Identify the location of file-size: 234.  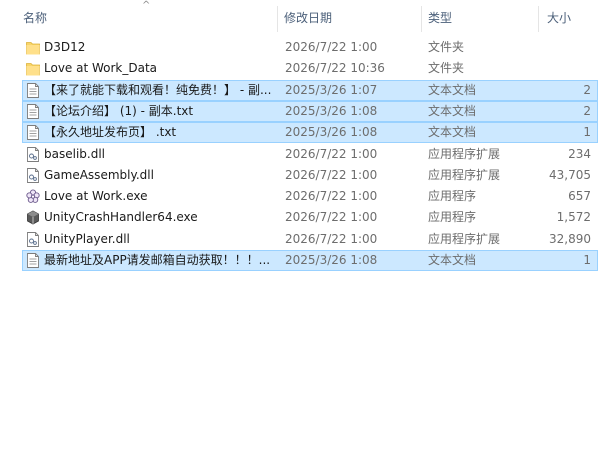
(579, 153).